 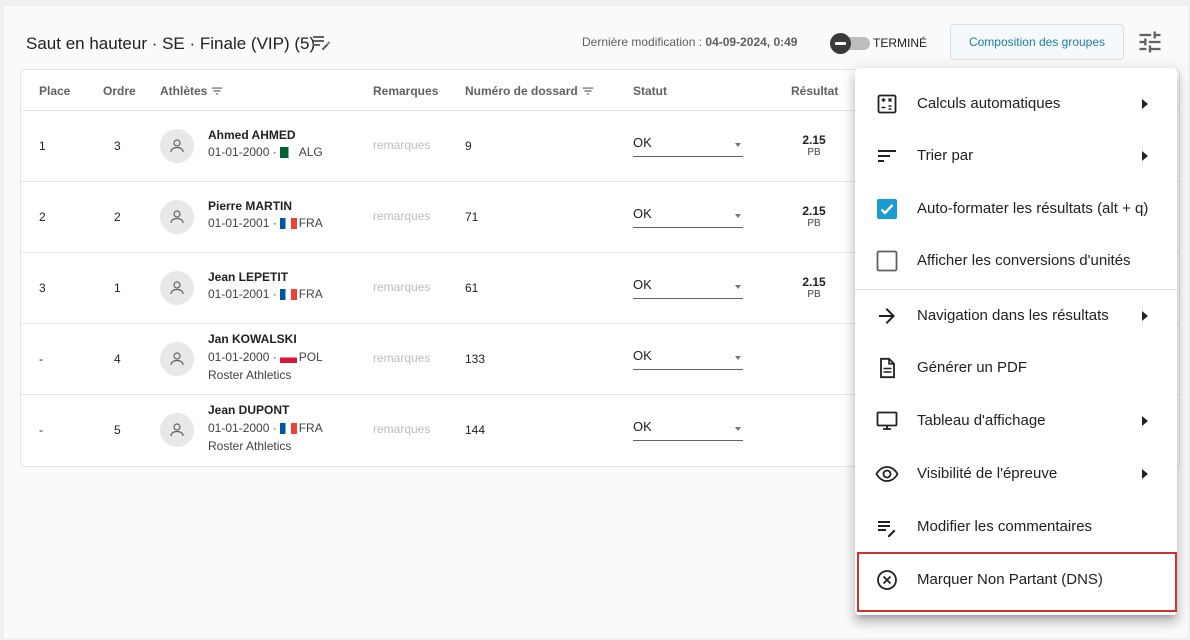 I want to click on col-remarks: Remarques, so click(x=405, y=91).